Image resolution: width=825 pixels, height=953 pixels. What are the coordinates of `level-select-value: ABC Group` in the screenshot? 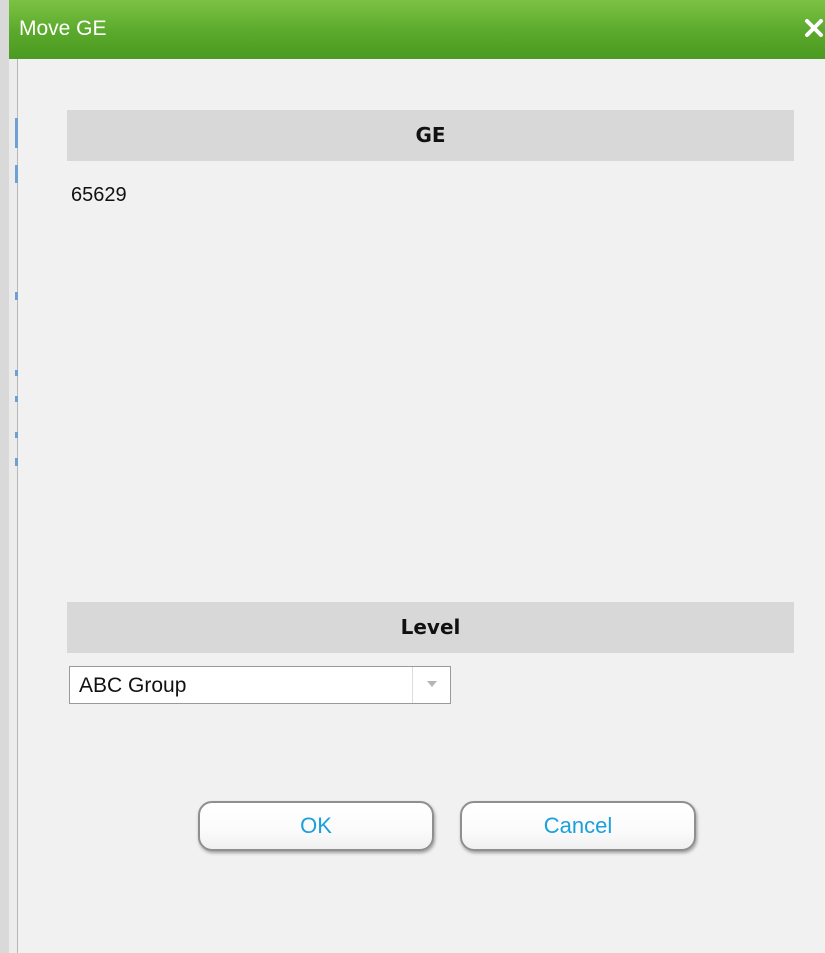 It's located at (133, 685).